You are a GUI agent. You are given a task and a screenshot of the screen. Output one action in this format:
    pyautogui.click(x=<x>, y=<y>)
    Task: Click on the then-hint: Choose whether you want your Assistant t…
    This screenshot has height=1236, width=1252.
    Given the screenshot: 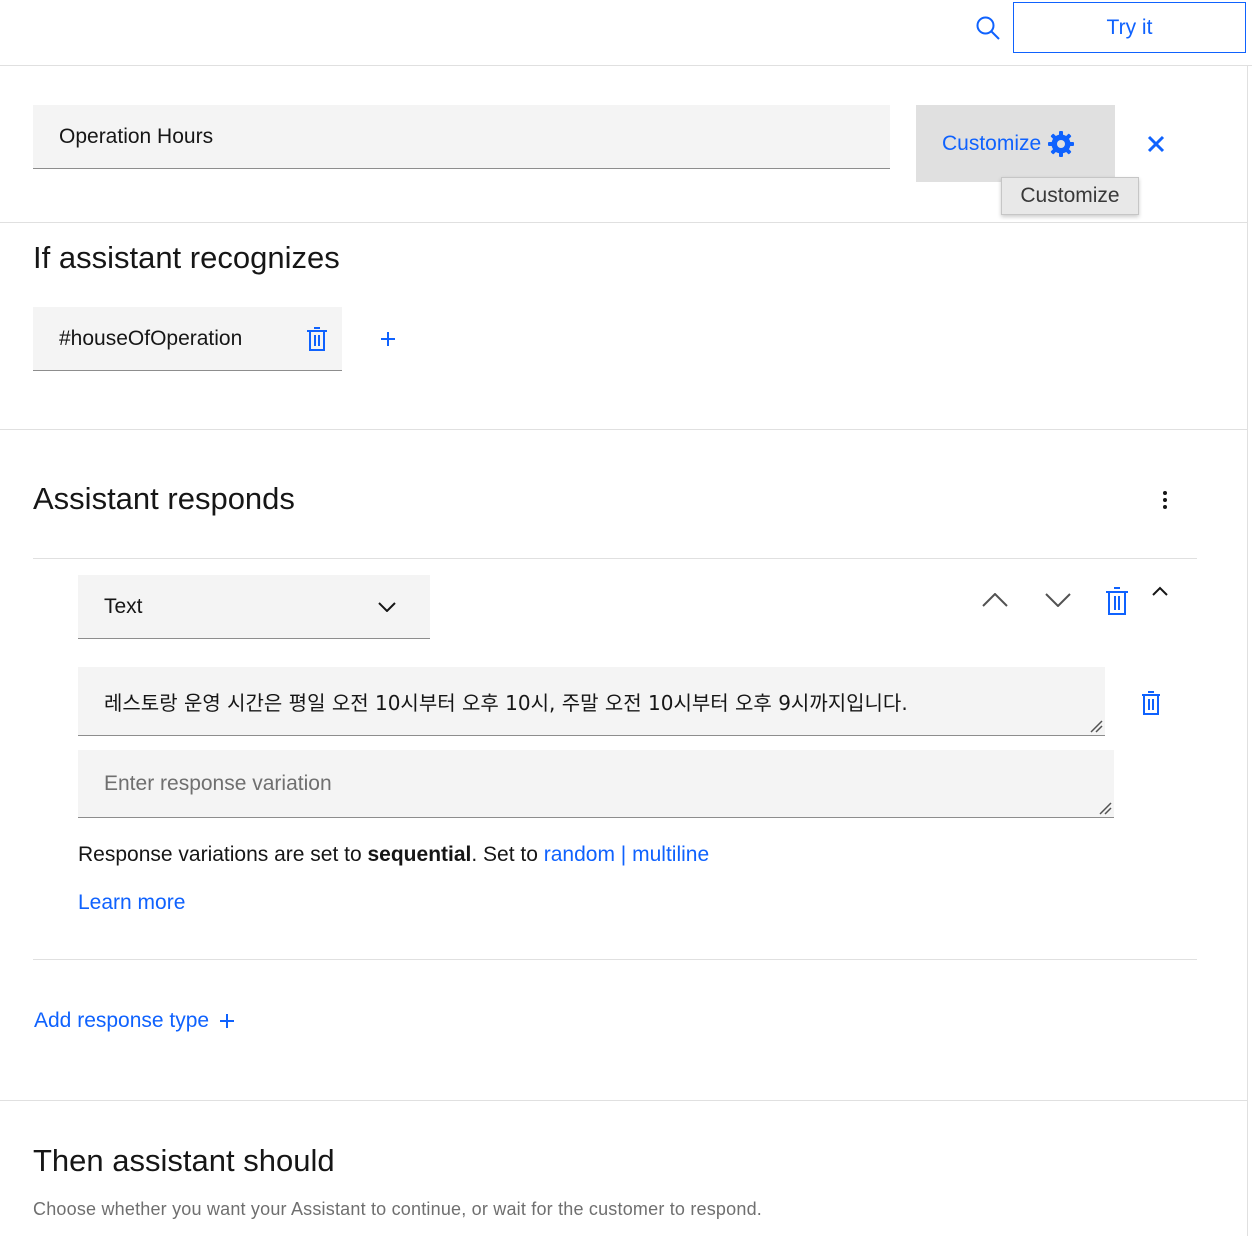 What is the action you would take?
    pyautogui.click(x=397, y=1209)
    